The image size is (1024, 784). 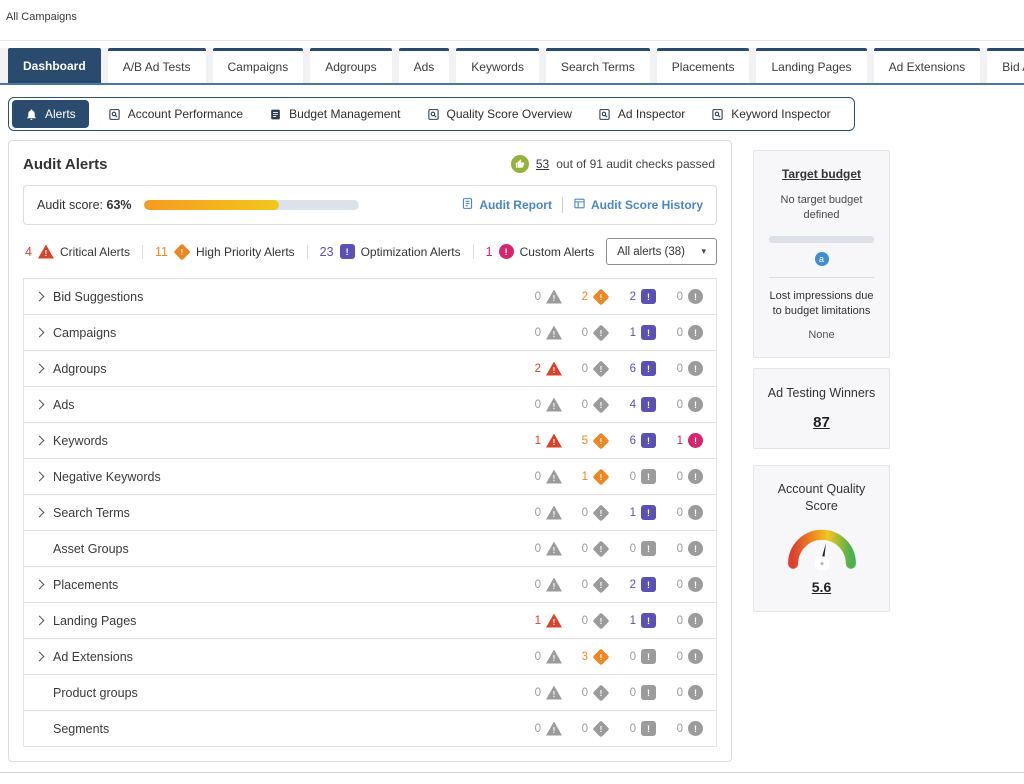 I want to click on account-quality-score-value: 5.6, so click(x=821, y=587).